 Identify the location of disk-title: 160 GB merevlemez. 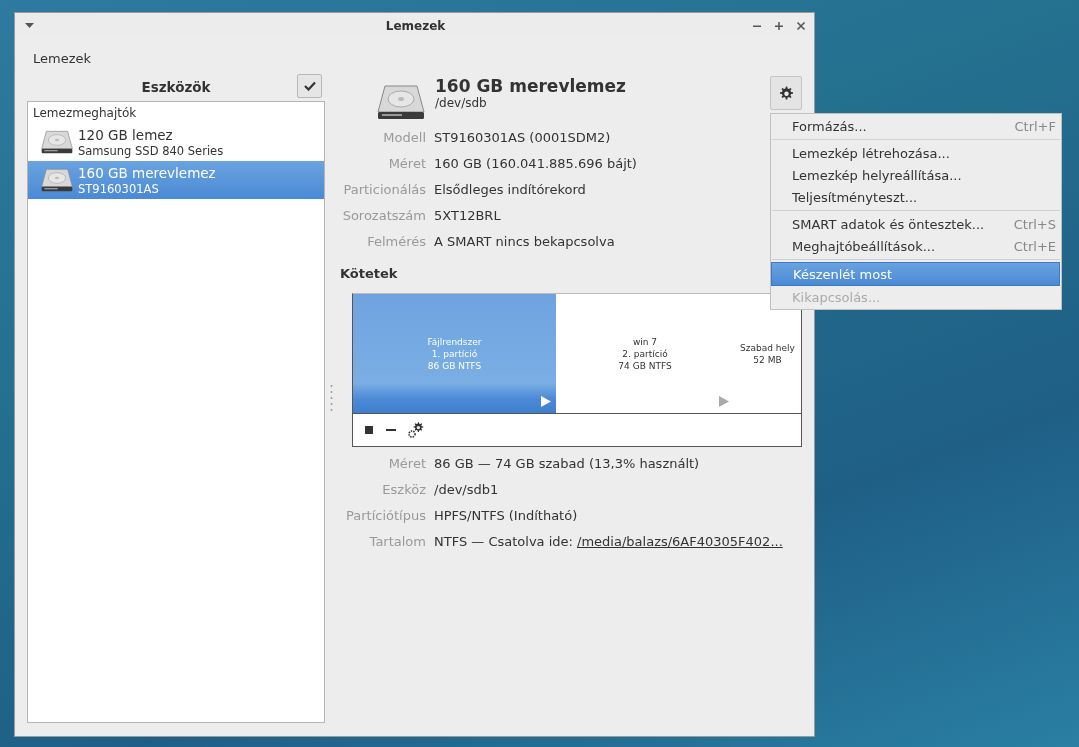
(530, 86).